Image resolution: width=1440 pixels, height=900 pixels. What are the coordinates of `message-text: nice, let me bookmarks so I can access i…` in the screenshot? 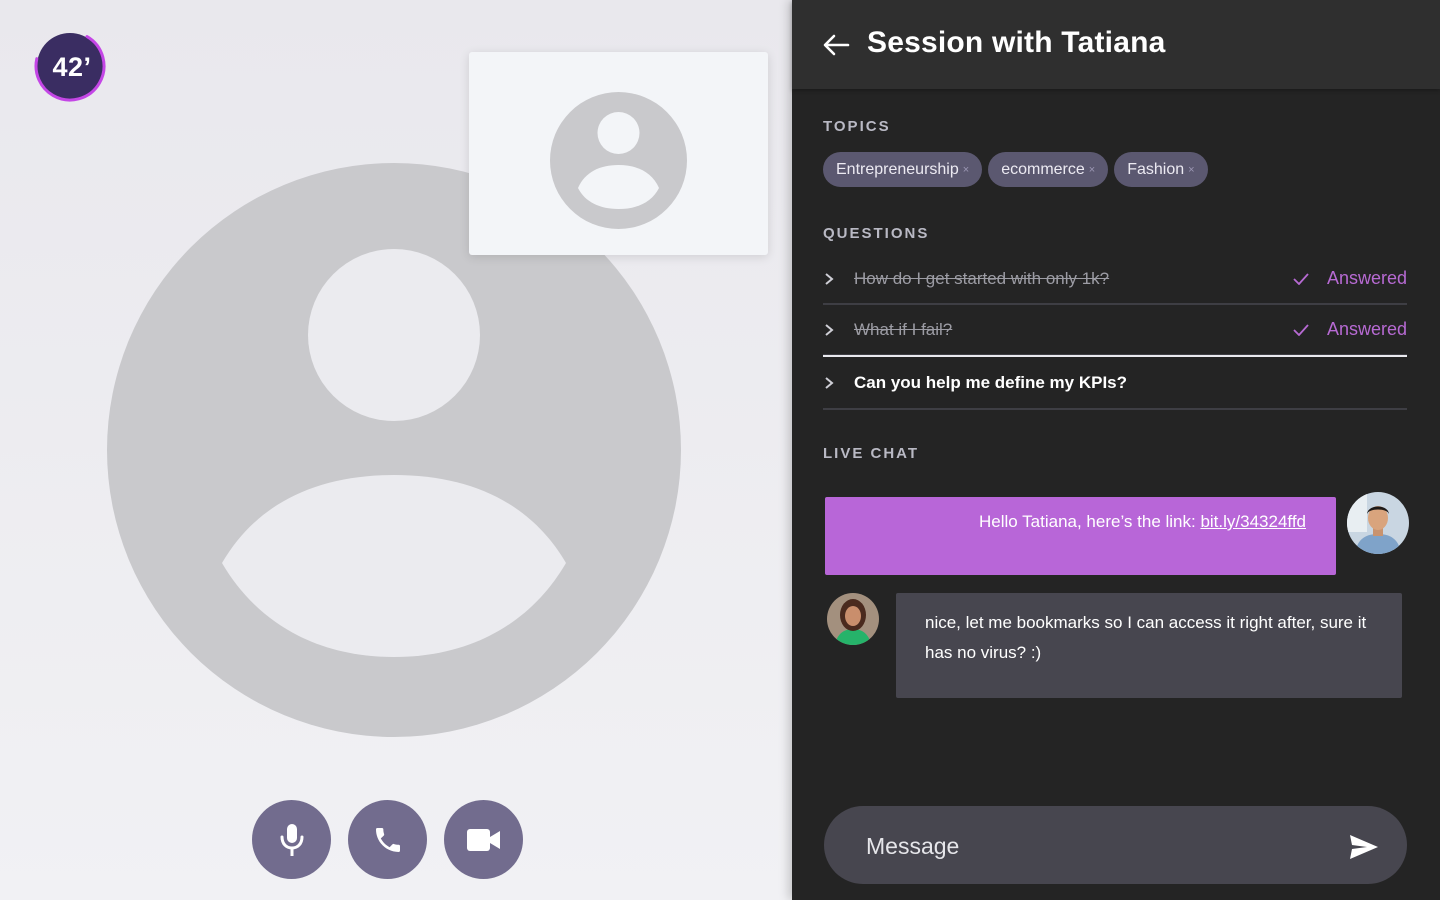 It's located at (1146, 637).